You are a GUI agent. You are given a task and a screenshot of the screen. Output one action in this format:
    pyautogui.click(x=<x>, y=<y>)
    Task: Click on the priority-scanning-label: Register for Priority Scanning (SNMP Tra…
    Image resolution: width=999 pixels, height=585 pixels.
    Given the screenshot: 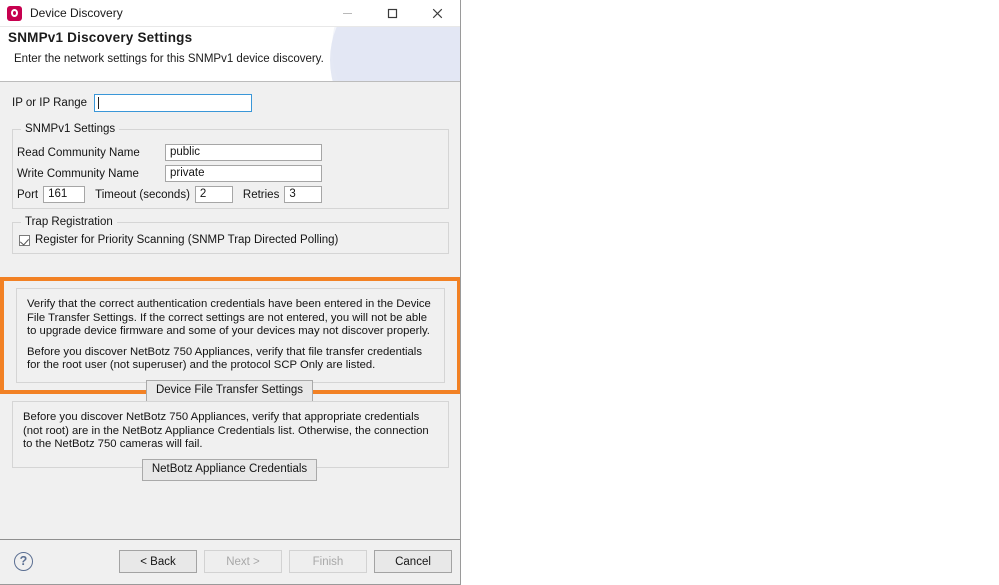 What is the action you would take?
    pyautogui.click(x=187, y=240)
    